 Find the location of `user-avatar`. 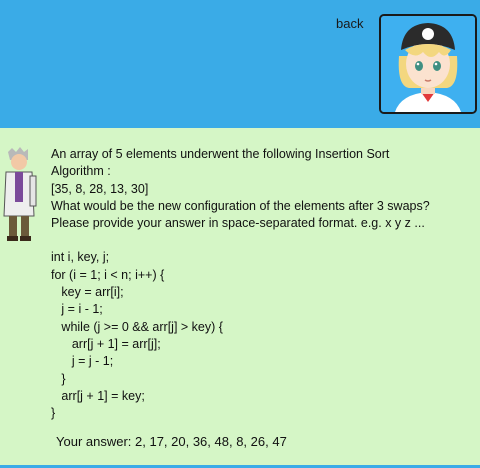

user-avatar is located at coordinates (428, 64).